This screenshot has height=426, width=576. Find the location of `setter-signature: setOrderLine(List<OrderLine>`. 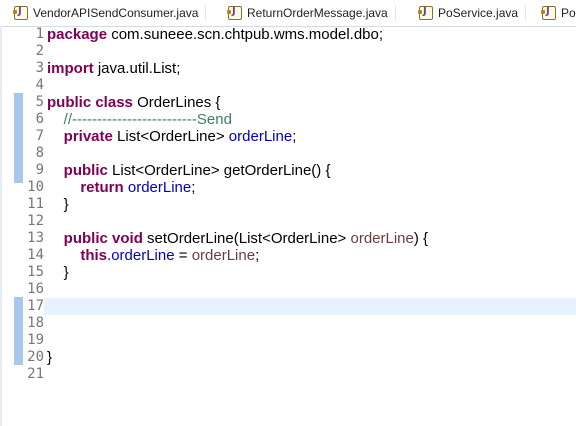

setter-signature: setOrderLine(List<OrderLine> is located at coordinates (247, 238).